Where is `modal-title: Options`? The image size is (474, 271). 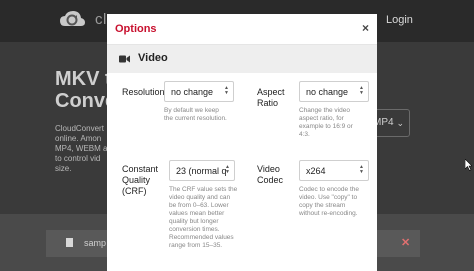
modal-title: Options is located at coordinates (136, 29).